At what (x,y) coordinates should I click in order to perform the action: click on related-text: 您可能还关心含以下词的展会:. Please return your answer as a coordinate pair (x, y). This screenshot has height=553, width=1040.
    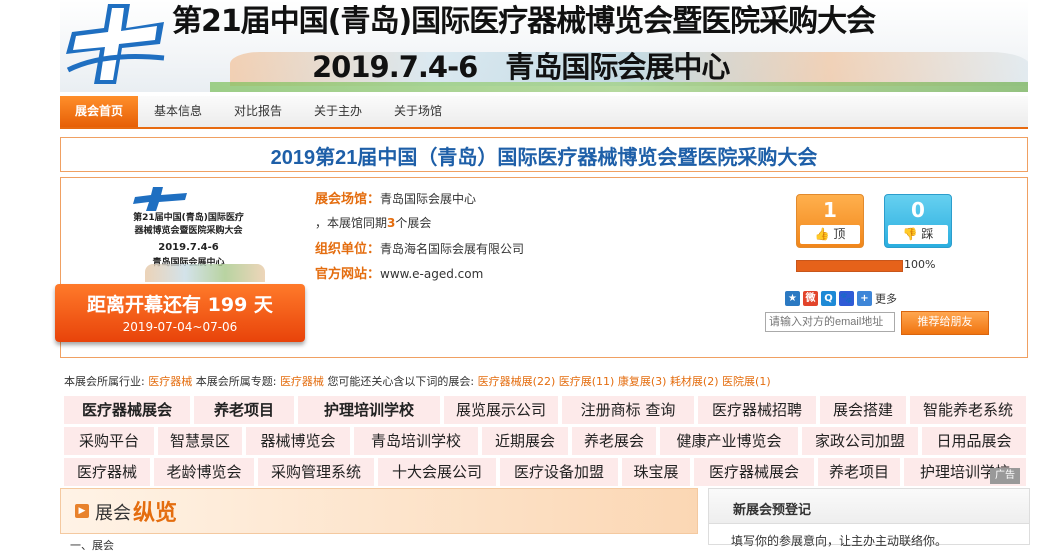
    Looking at the image, I should click on (401, 381).